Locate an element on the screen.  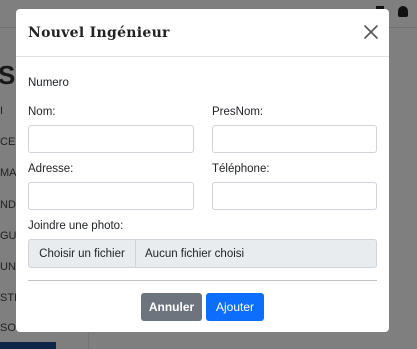
close-button is located at coordinates (371, 32).